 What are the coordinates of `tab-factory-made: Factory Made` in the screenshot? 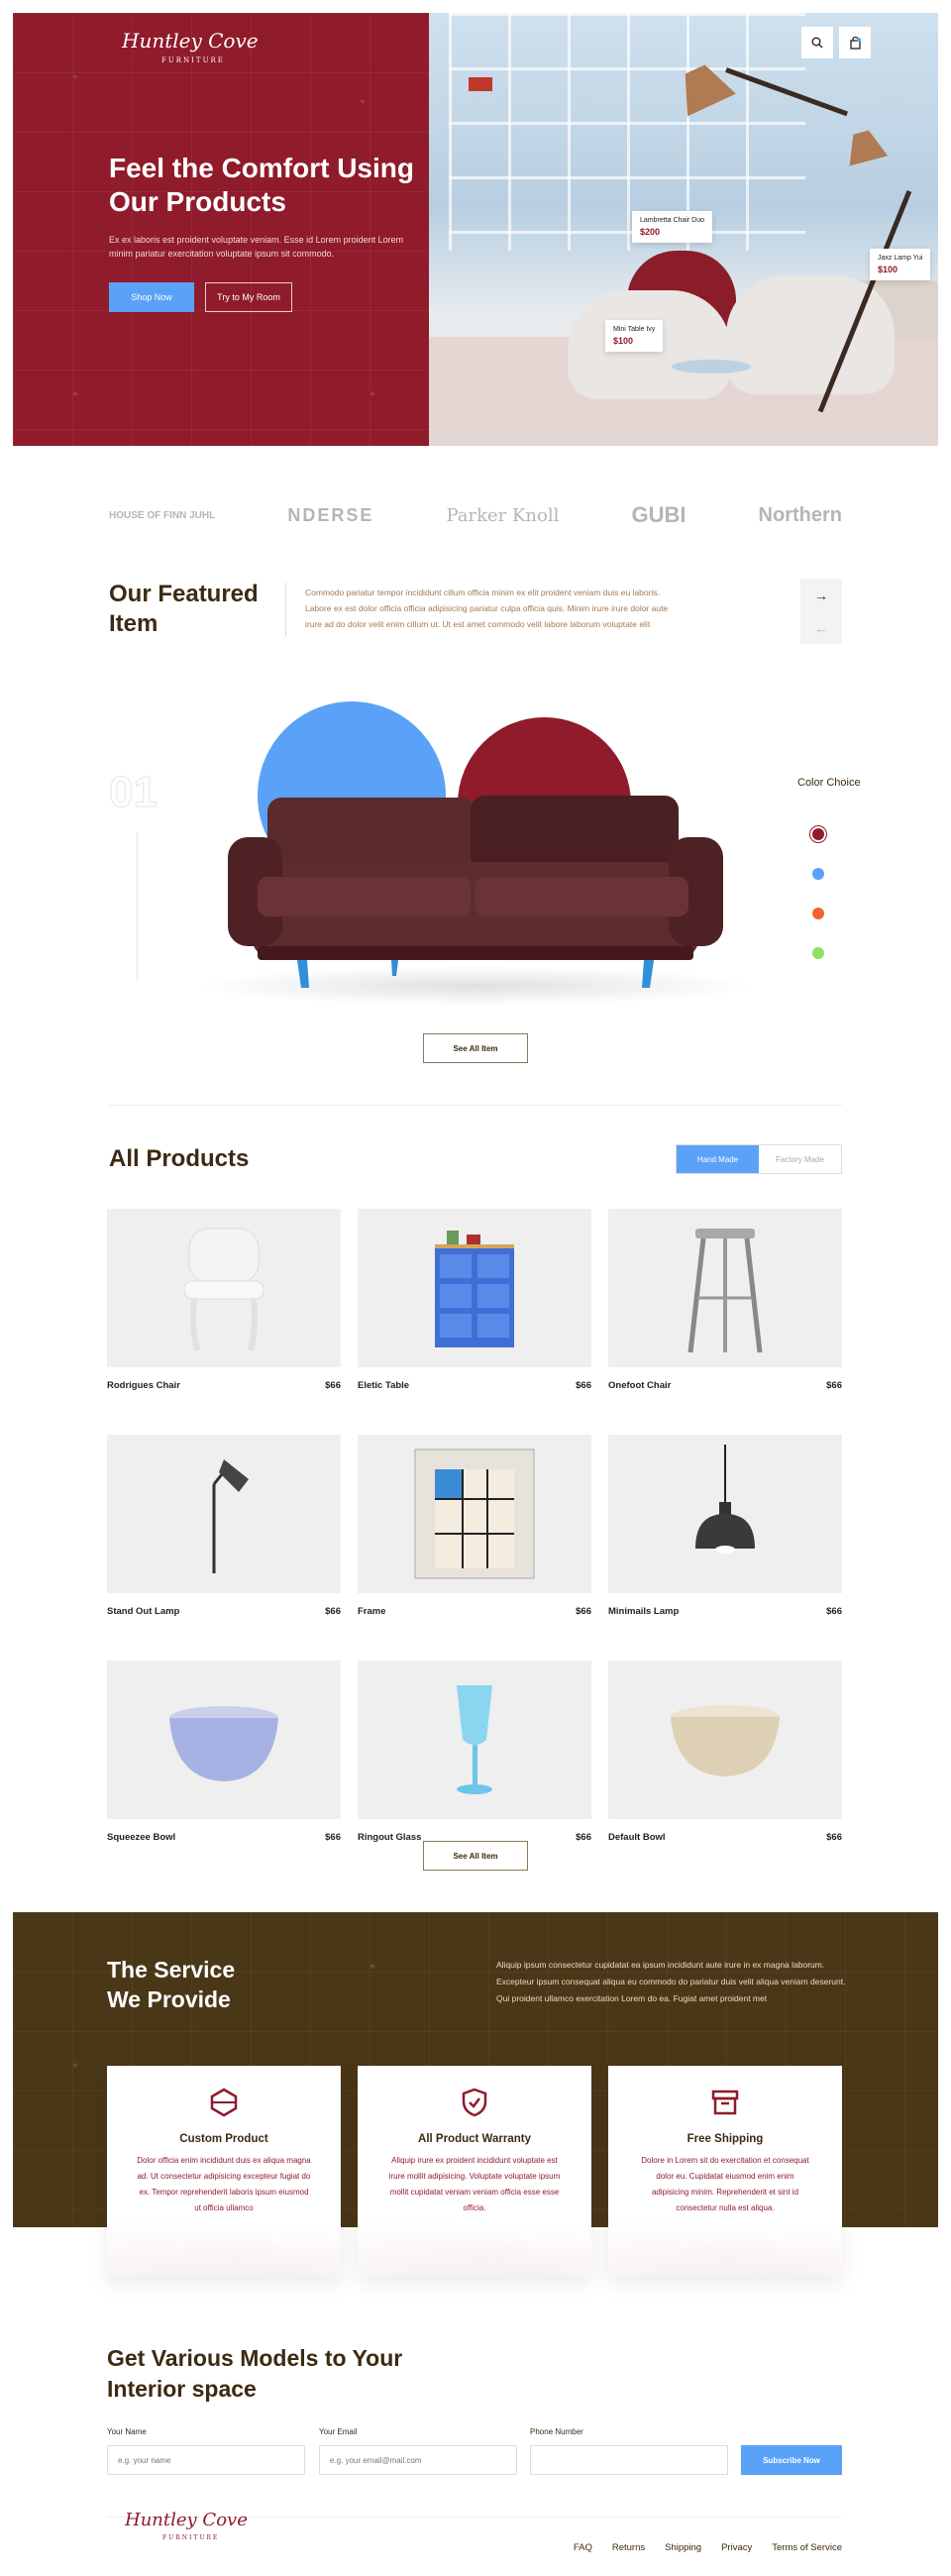 It's located at (800, 1159).